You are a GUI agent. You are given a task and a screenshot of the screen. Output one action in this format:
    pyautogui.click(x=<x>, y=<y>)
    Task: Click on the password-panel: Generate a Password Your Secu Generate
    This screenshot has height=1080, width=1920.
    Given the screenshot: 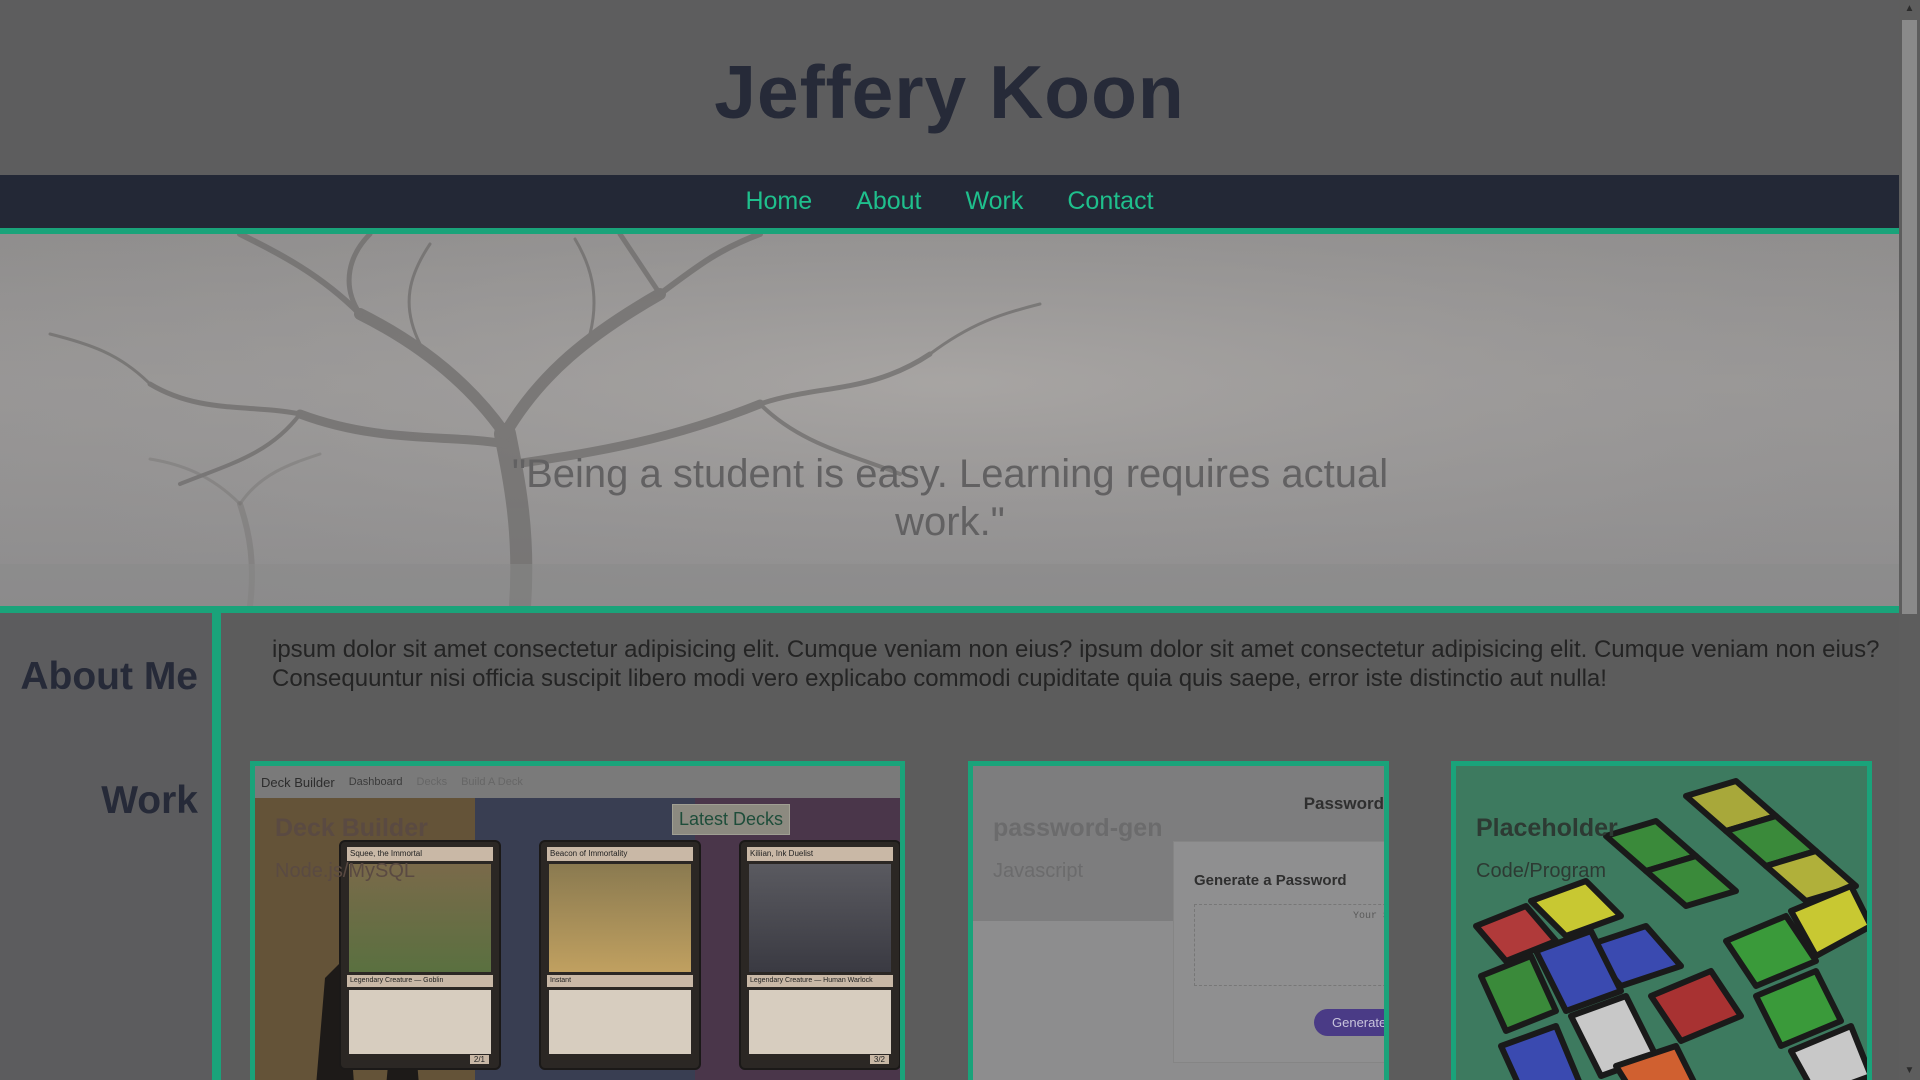 What is the action you would take?
    pyautogui.click(x=1281, y=952)
    